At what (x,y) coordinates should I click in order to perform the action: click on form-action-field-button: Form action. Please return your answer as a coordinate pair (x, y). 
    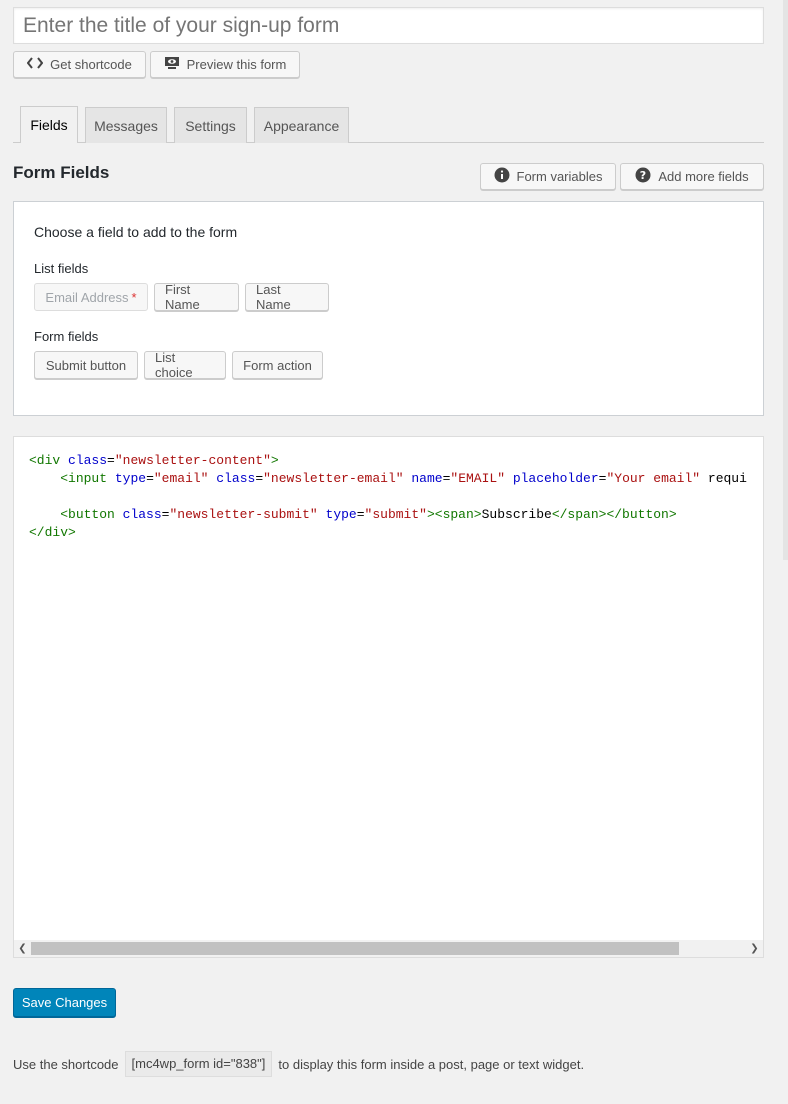
    Looking at the image, I should click on (277, 365).